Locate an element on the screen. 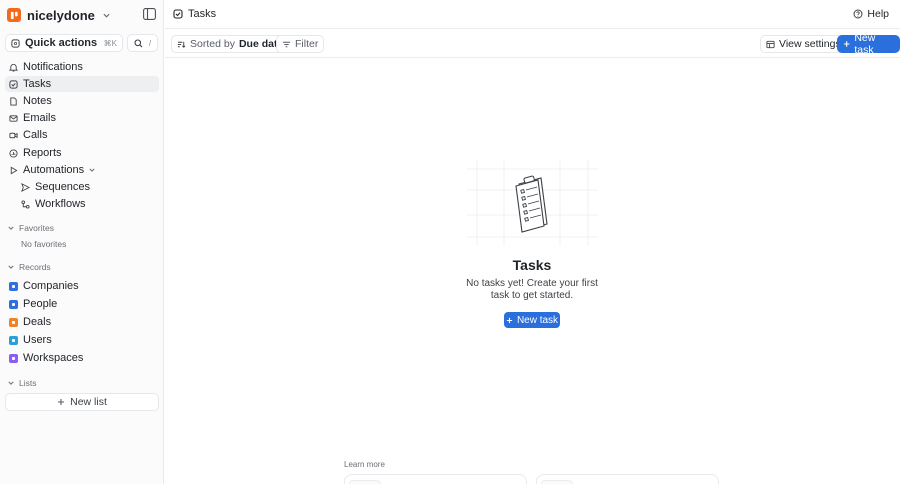 This screenshot has width=900, height=484. filter-label: Filter is located at coordinates (307, 44).